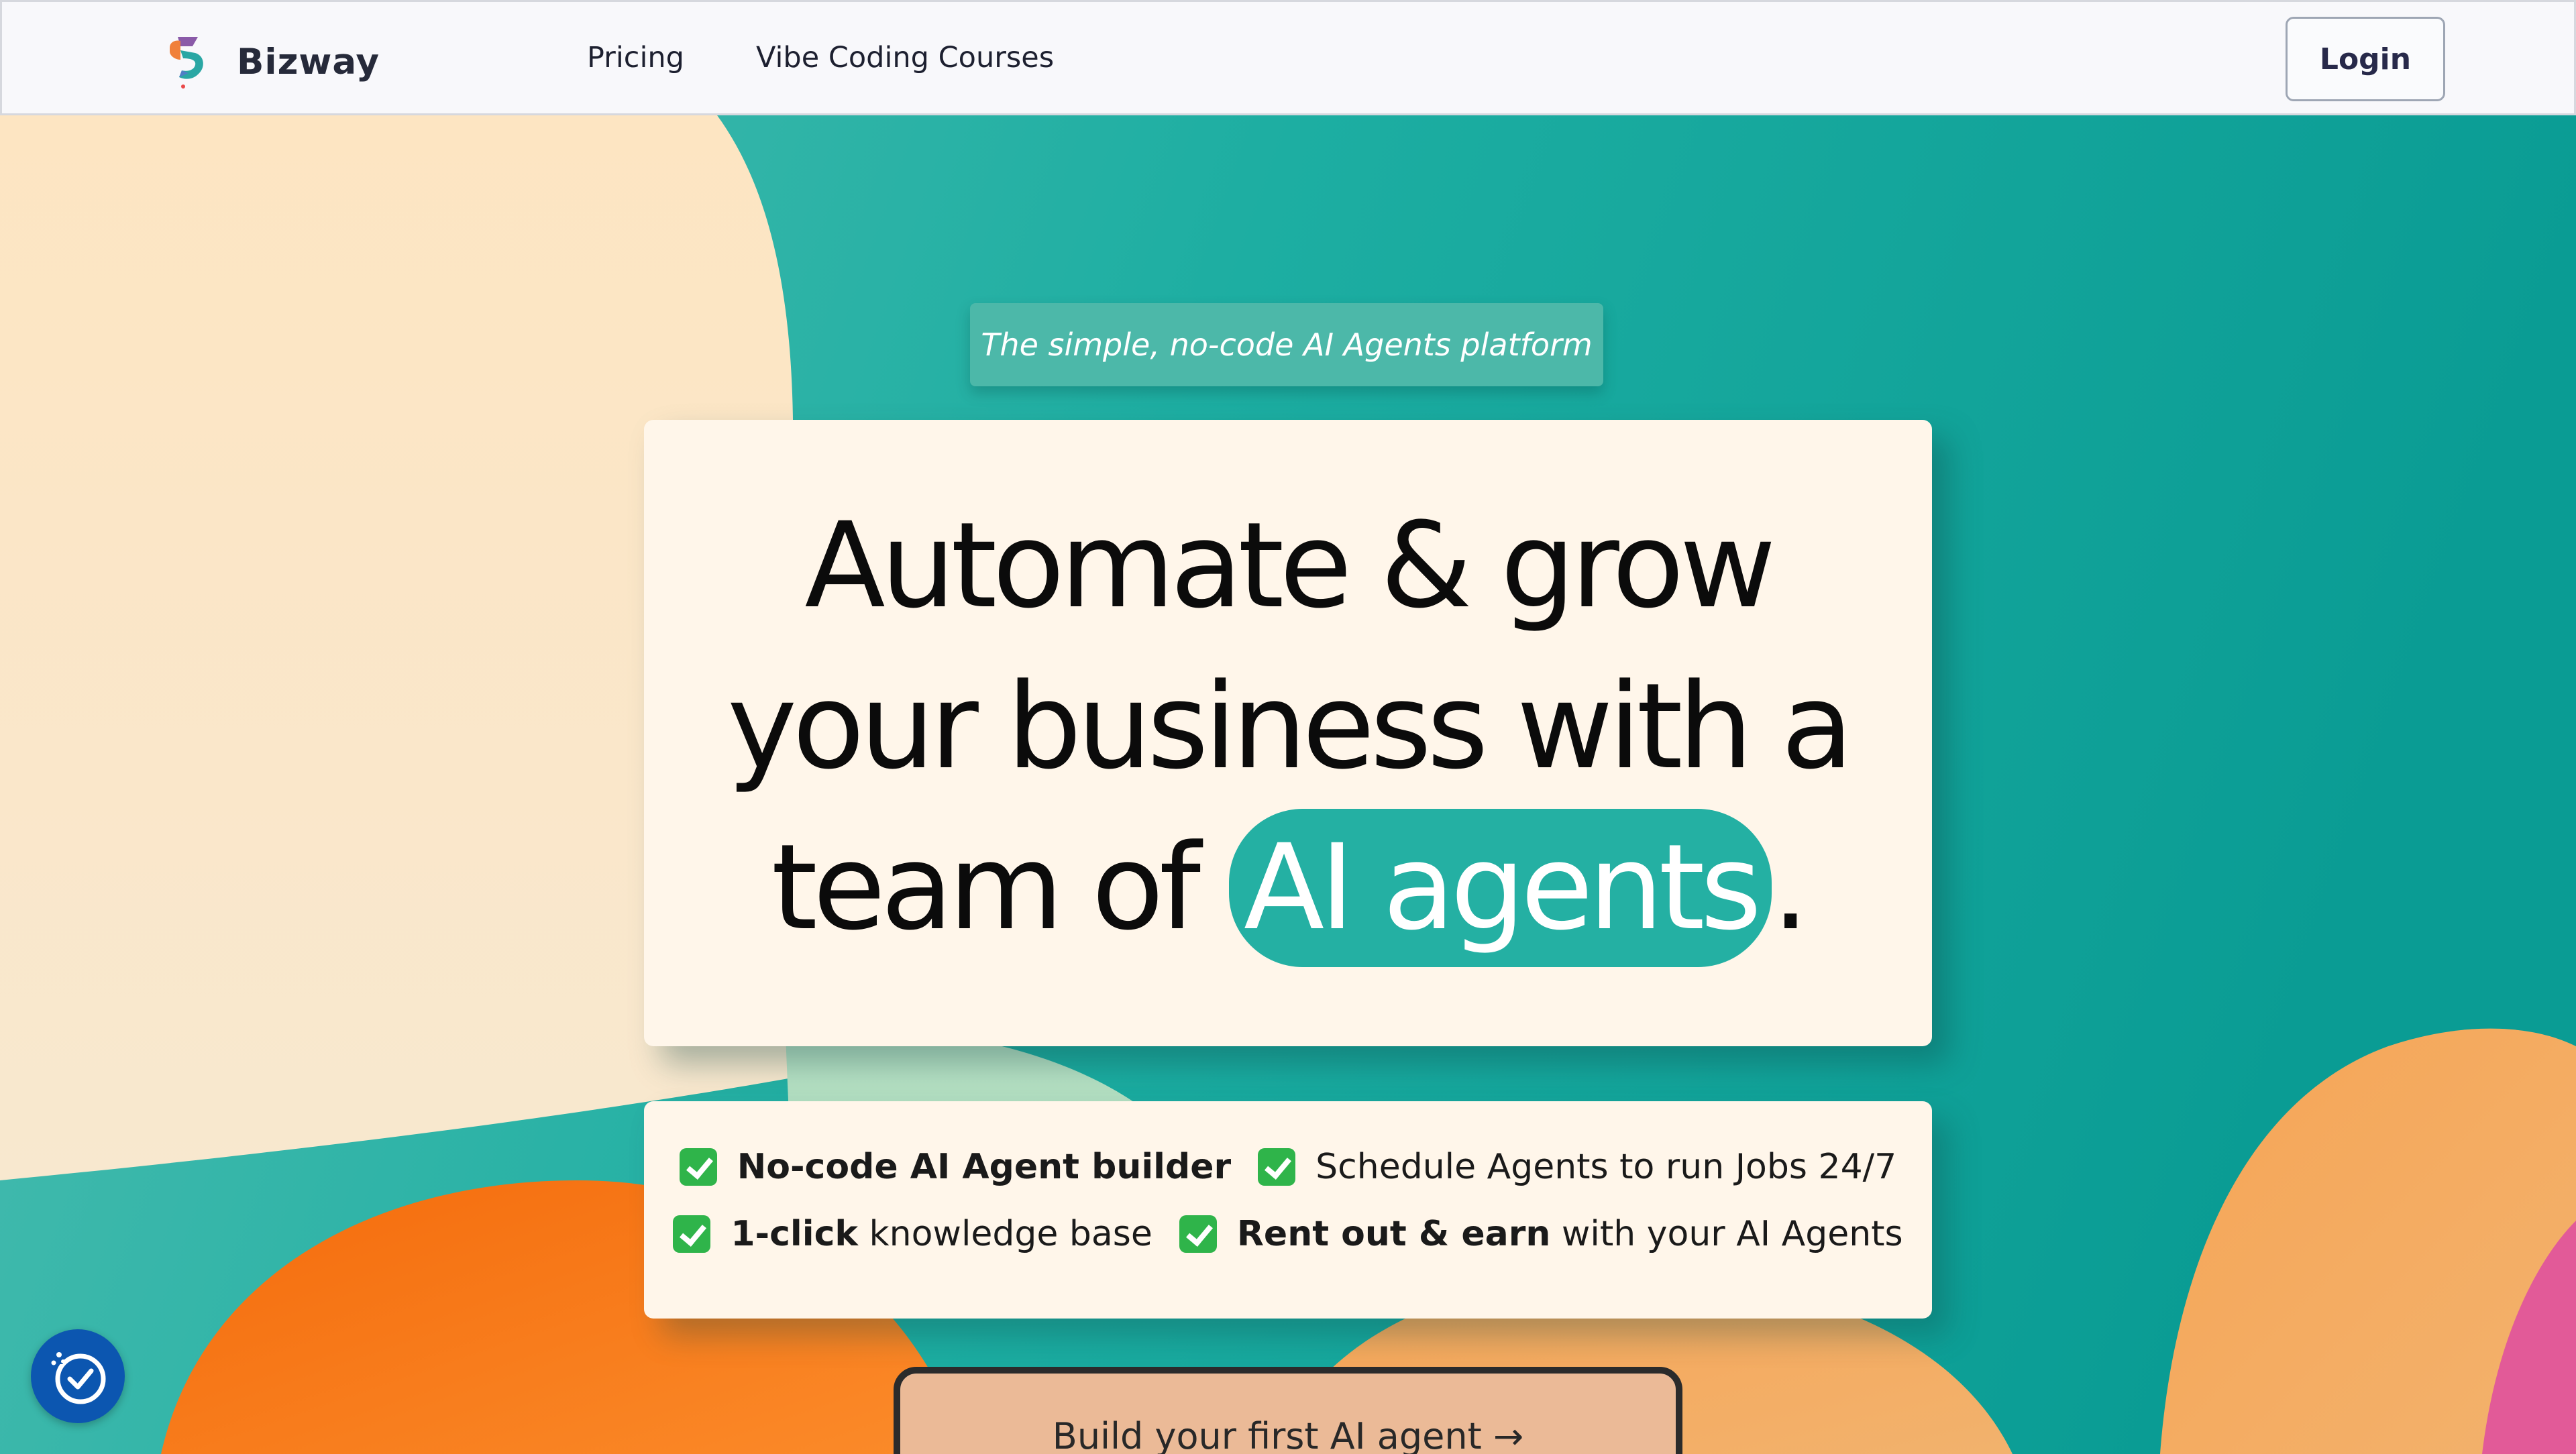 The width and height of the screenshot is (2576, 1454). I want to click on hero-title-line-2: your business with a, so click(1290, 726).